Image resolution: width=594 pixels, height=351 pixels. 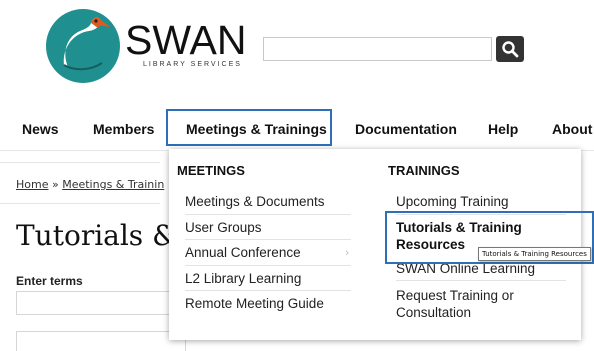 What do you see at coordinates (254, 303) in the screenshot?
I see `menu-item-remote-meeting-guide: Remote Meeting Guide` at bounding box center [254, 303].